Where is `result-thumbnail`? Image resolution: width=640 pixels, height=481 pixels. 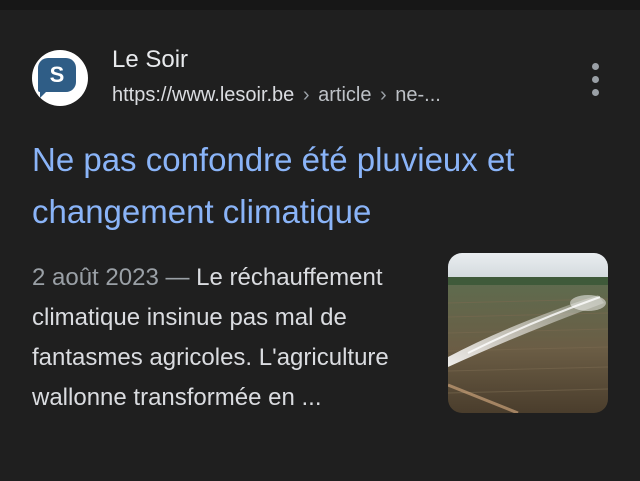
result-thumbnail is located at coordinates (528, 333).